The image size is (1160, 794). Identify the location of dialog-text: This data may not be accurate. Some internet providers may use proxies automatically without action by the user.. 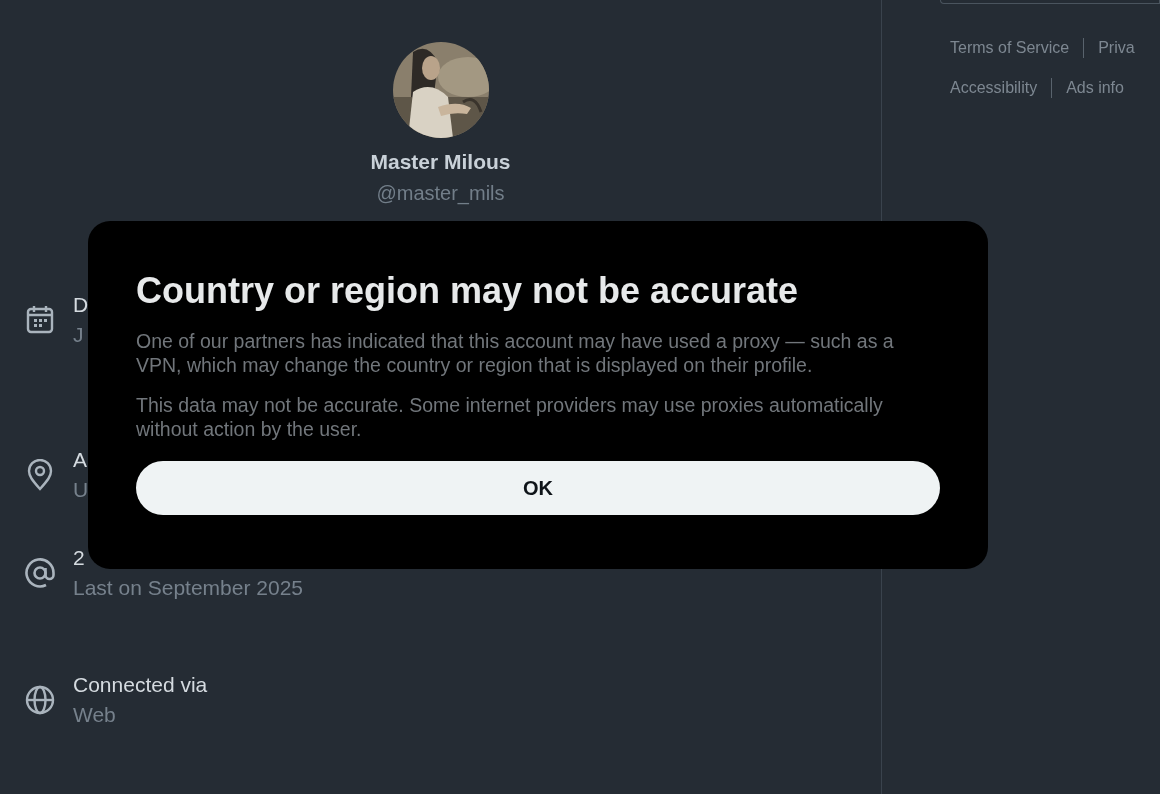
(510, 417).